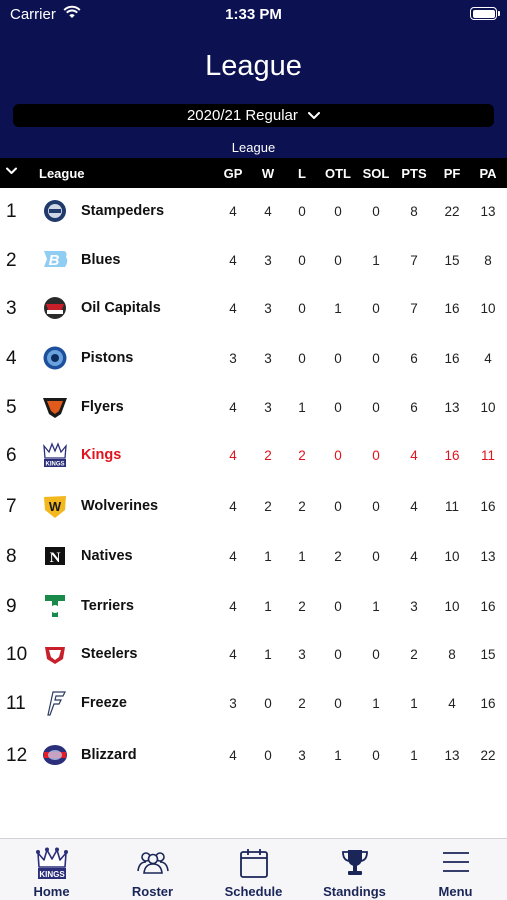  I want to click on tab-schedule: Schedule, so click(253, 869).